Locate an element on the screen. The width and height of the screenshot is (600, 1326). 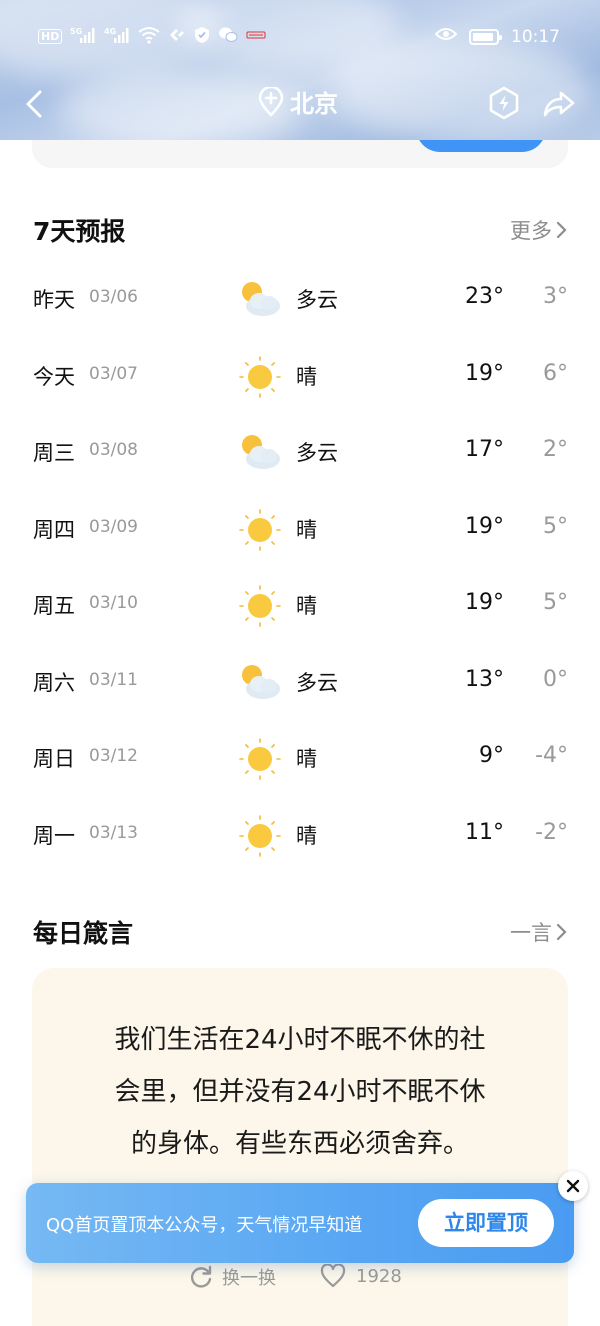
lightning-hexagon-icon is located at coordinates (504, 103).